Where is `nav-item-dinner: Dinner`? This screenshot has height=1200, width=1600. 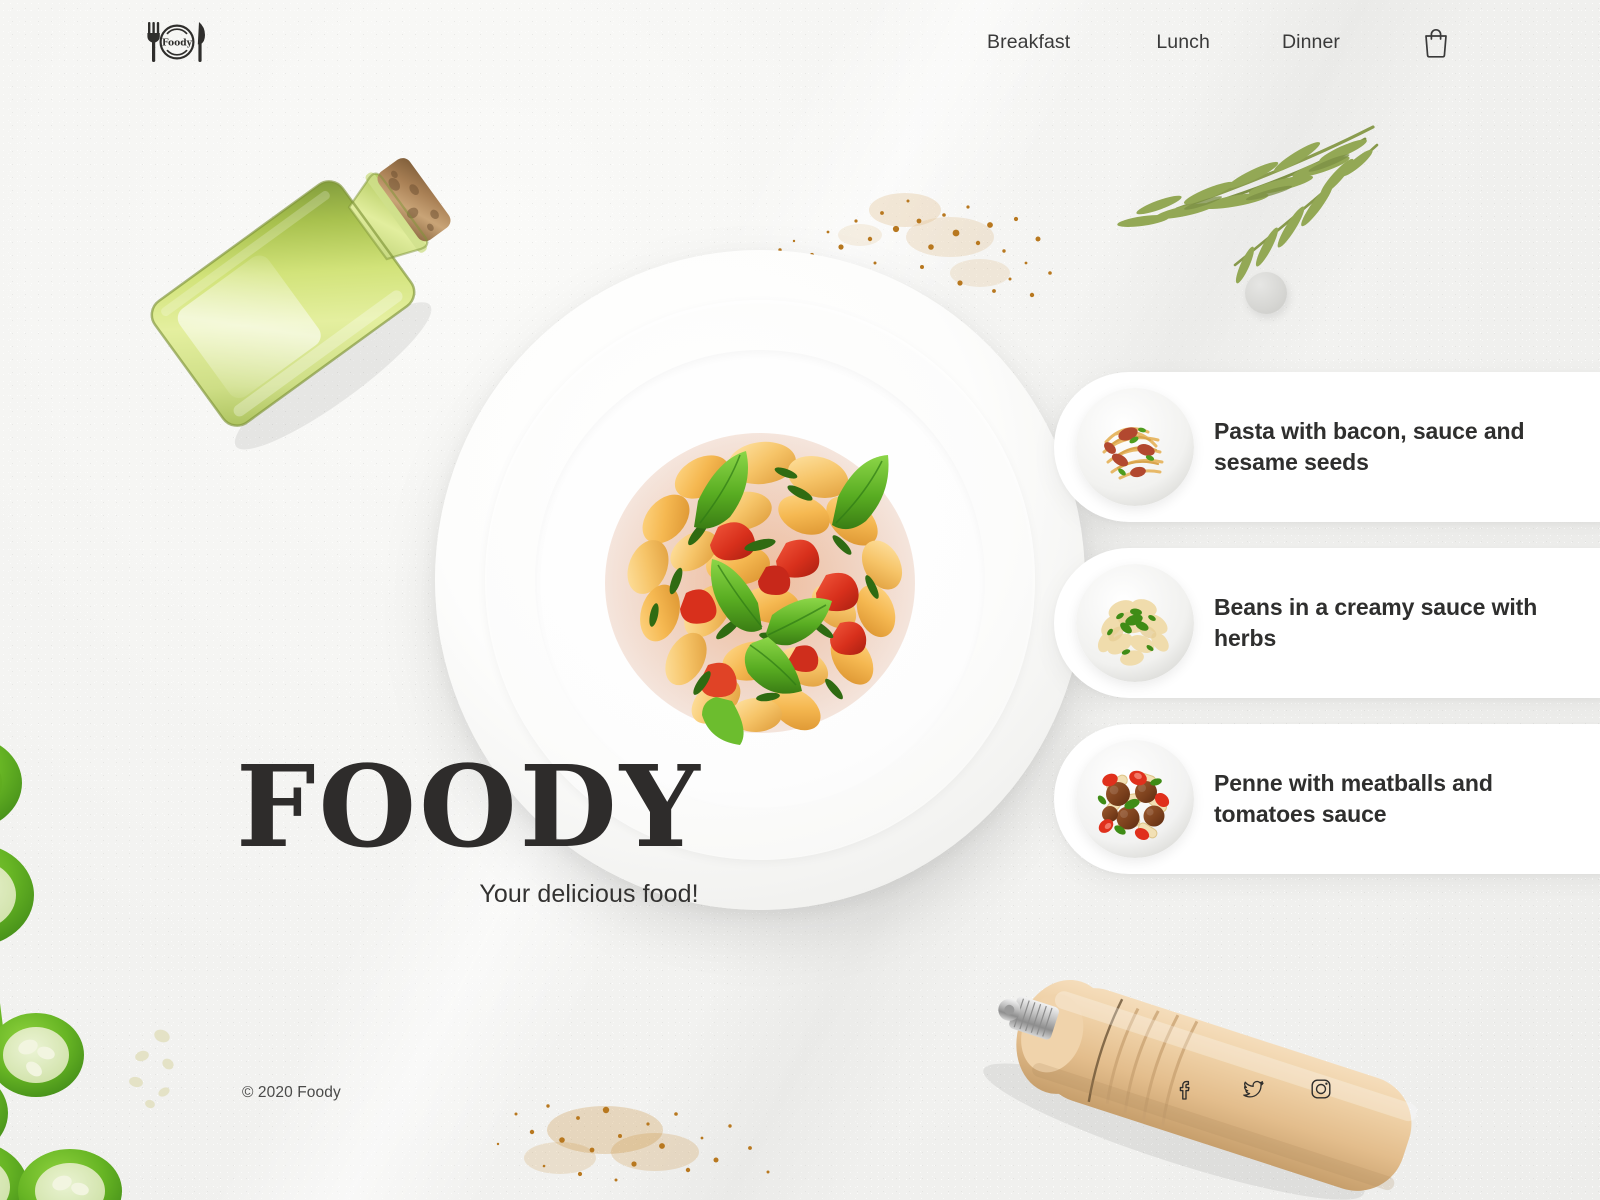
nav-item-dinner: Dinner is located at coordinates (1311, 42).